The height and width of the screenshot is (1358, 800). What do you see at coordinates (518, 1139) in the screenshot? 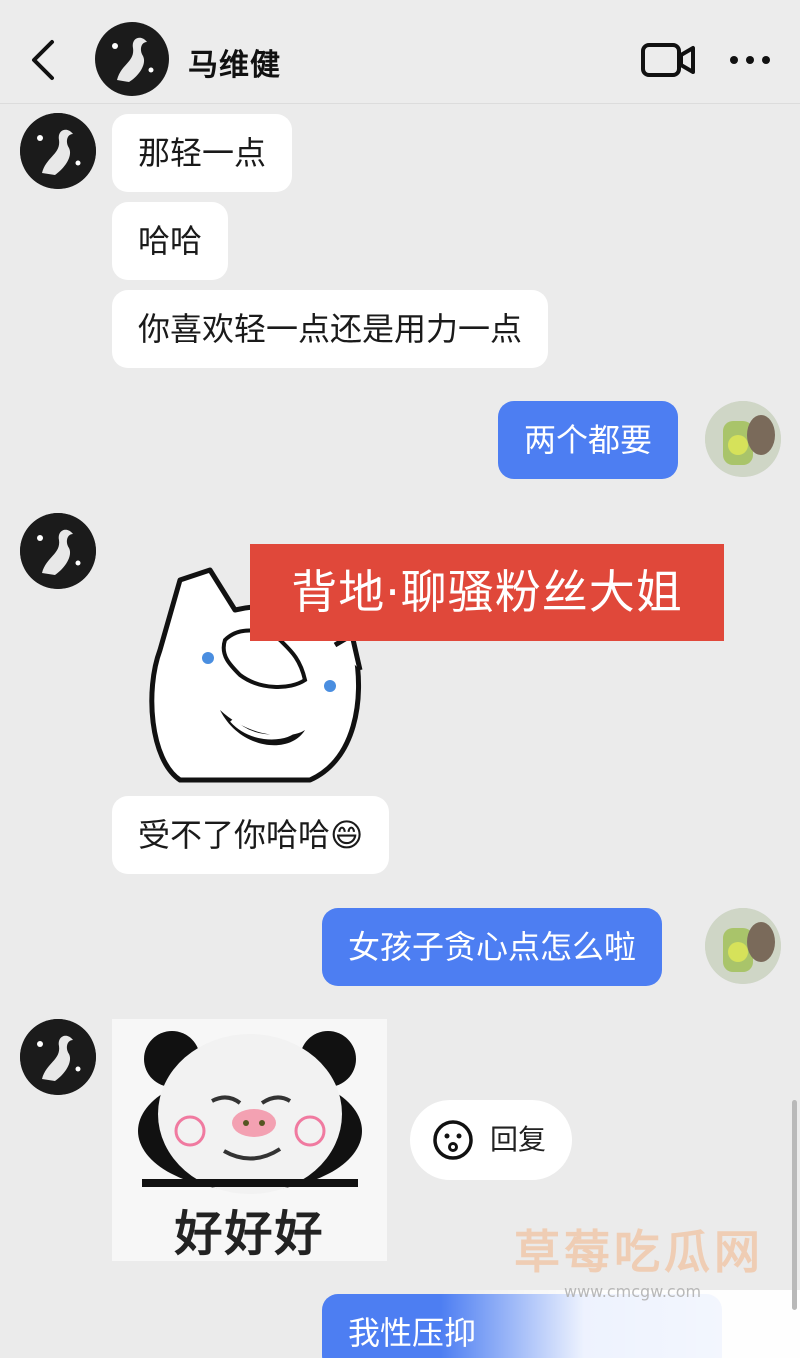
I see `reply-label: 回复` at bounding box center [518, 1139].